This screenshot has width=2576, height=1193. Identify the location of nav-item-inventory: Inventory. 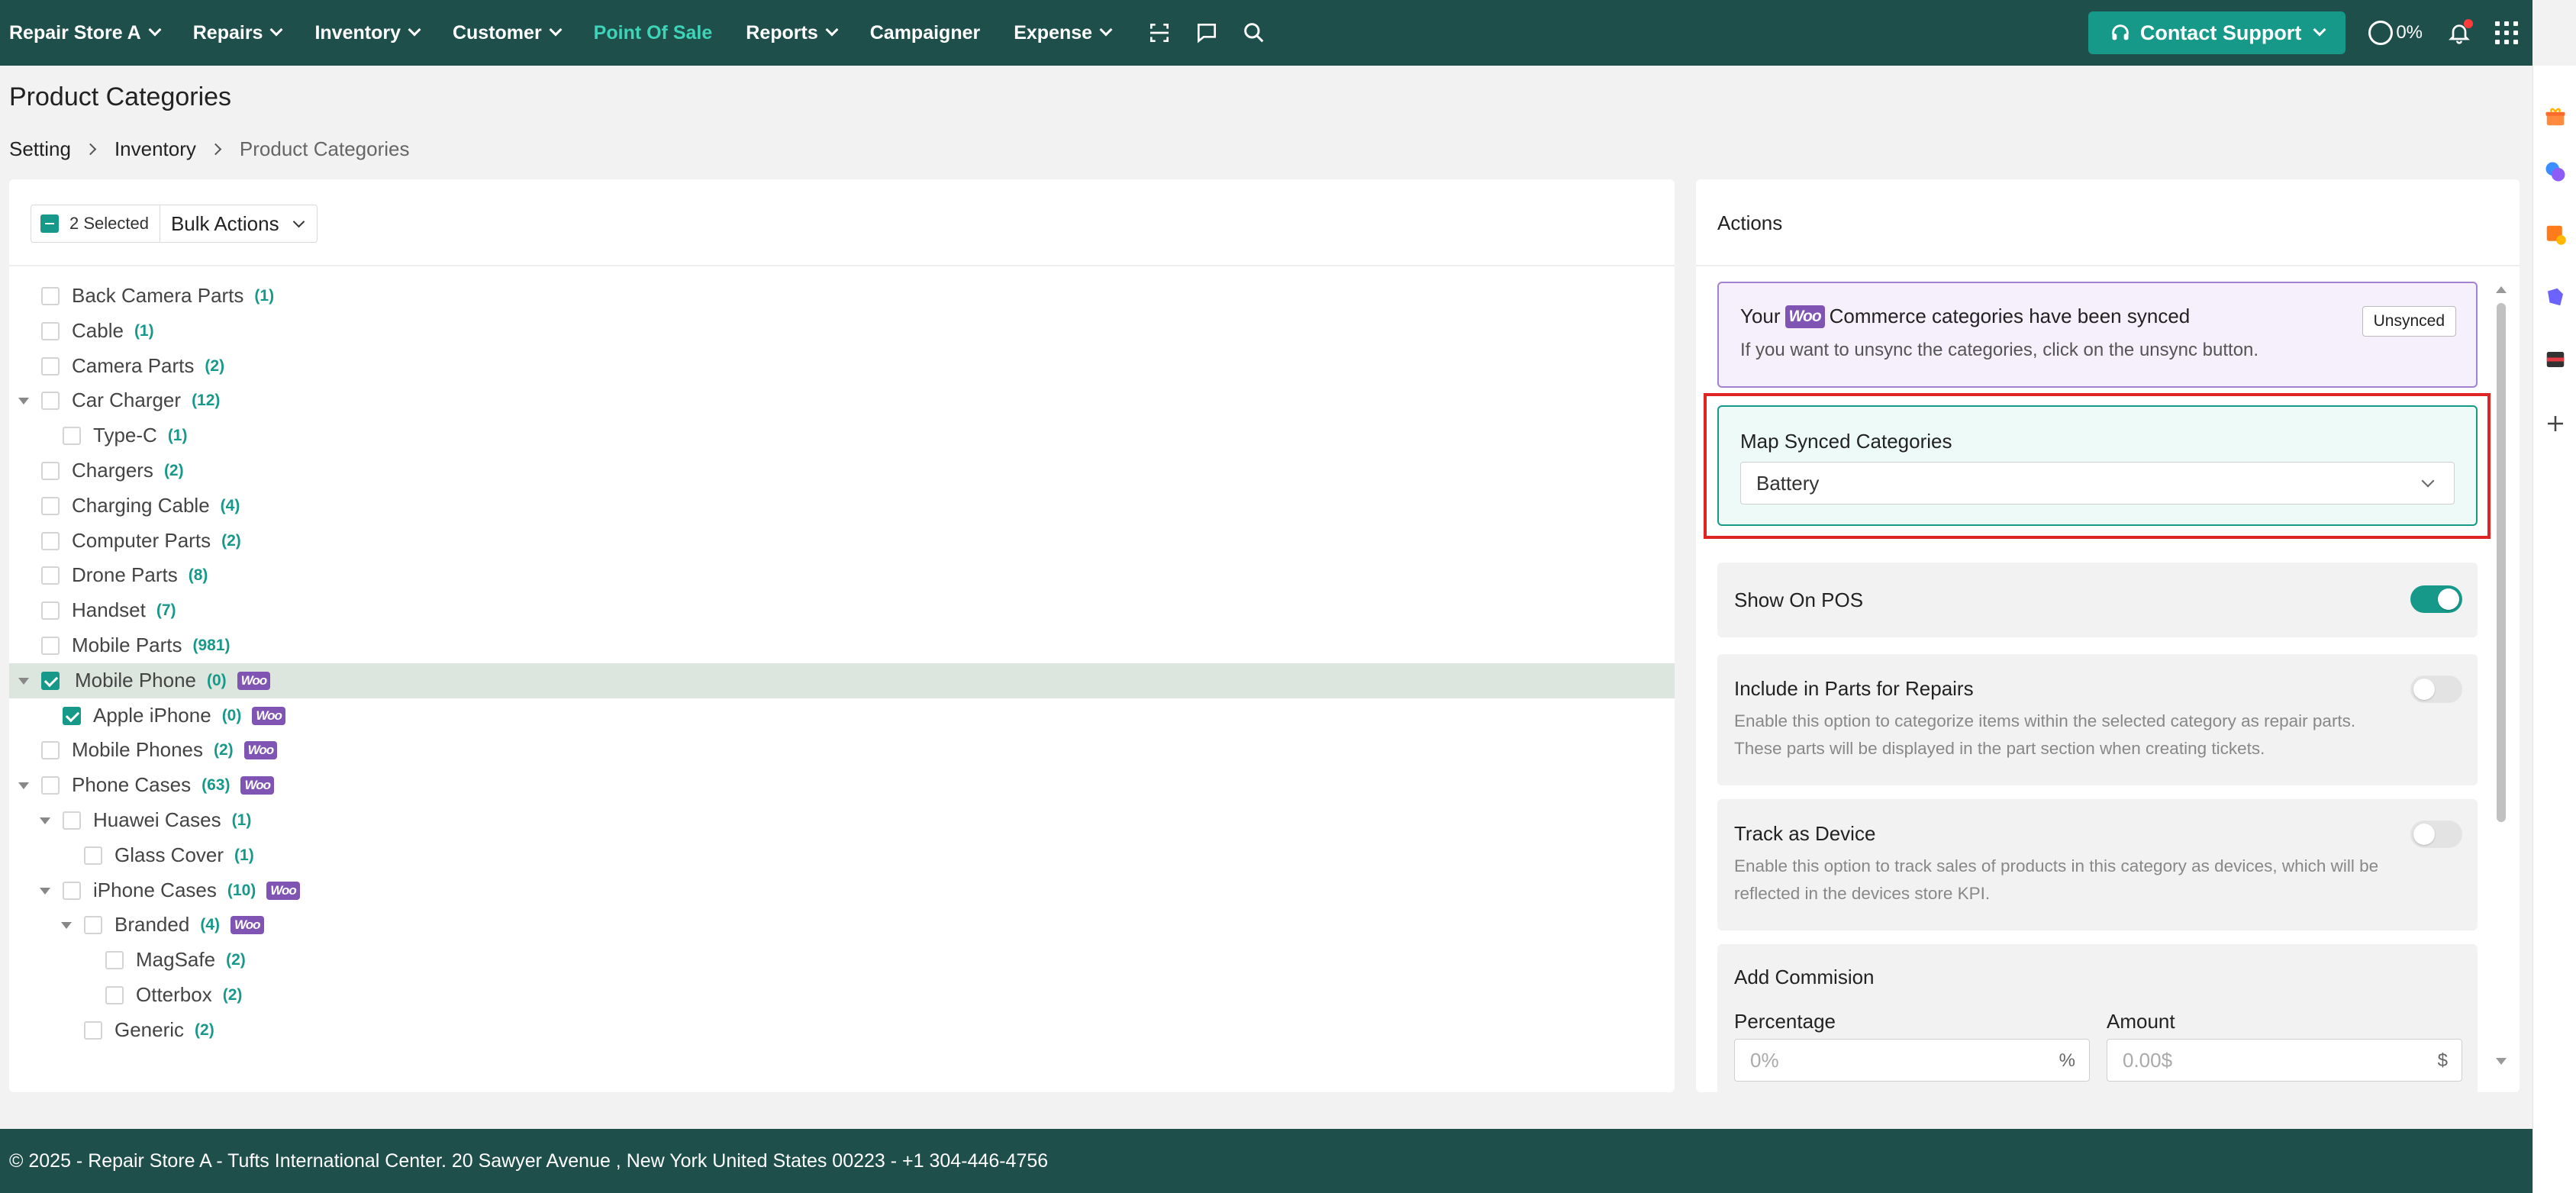
(367, 32).